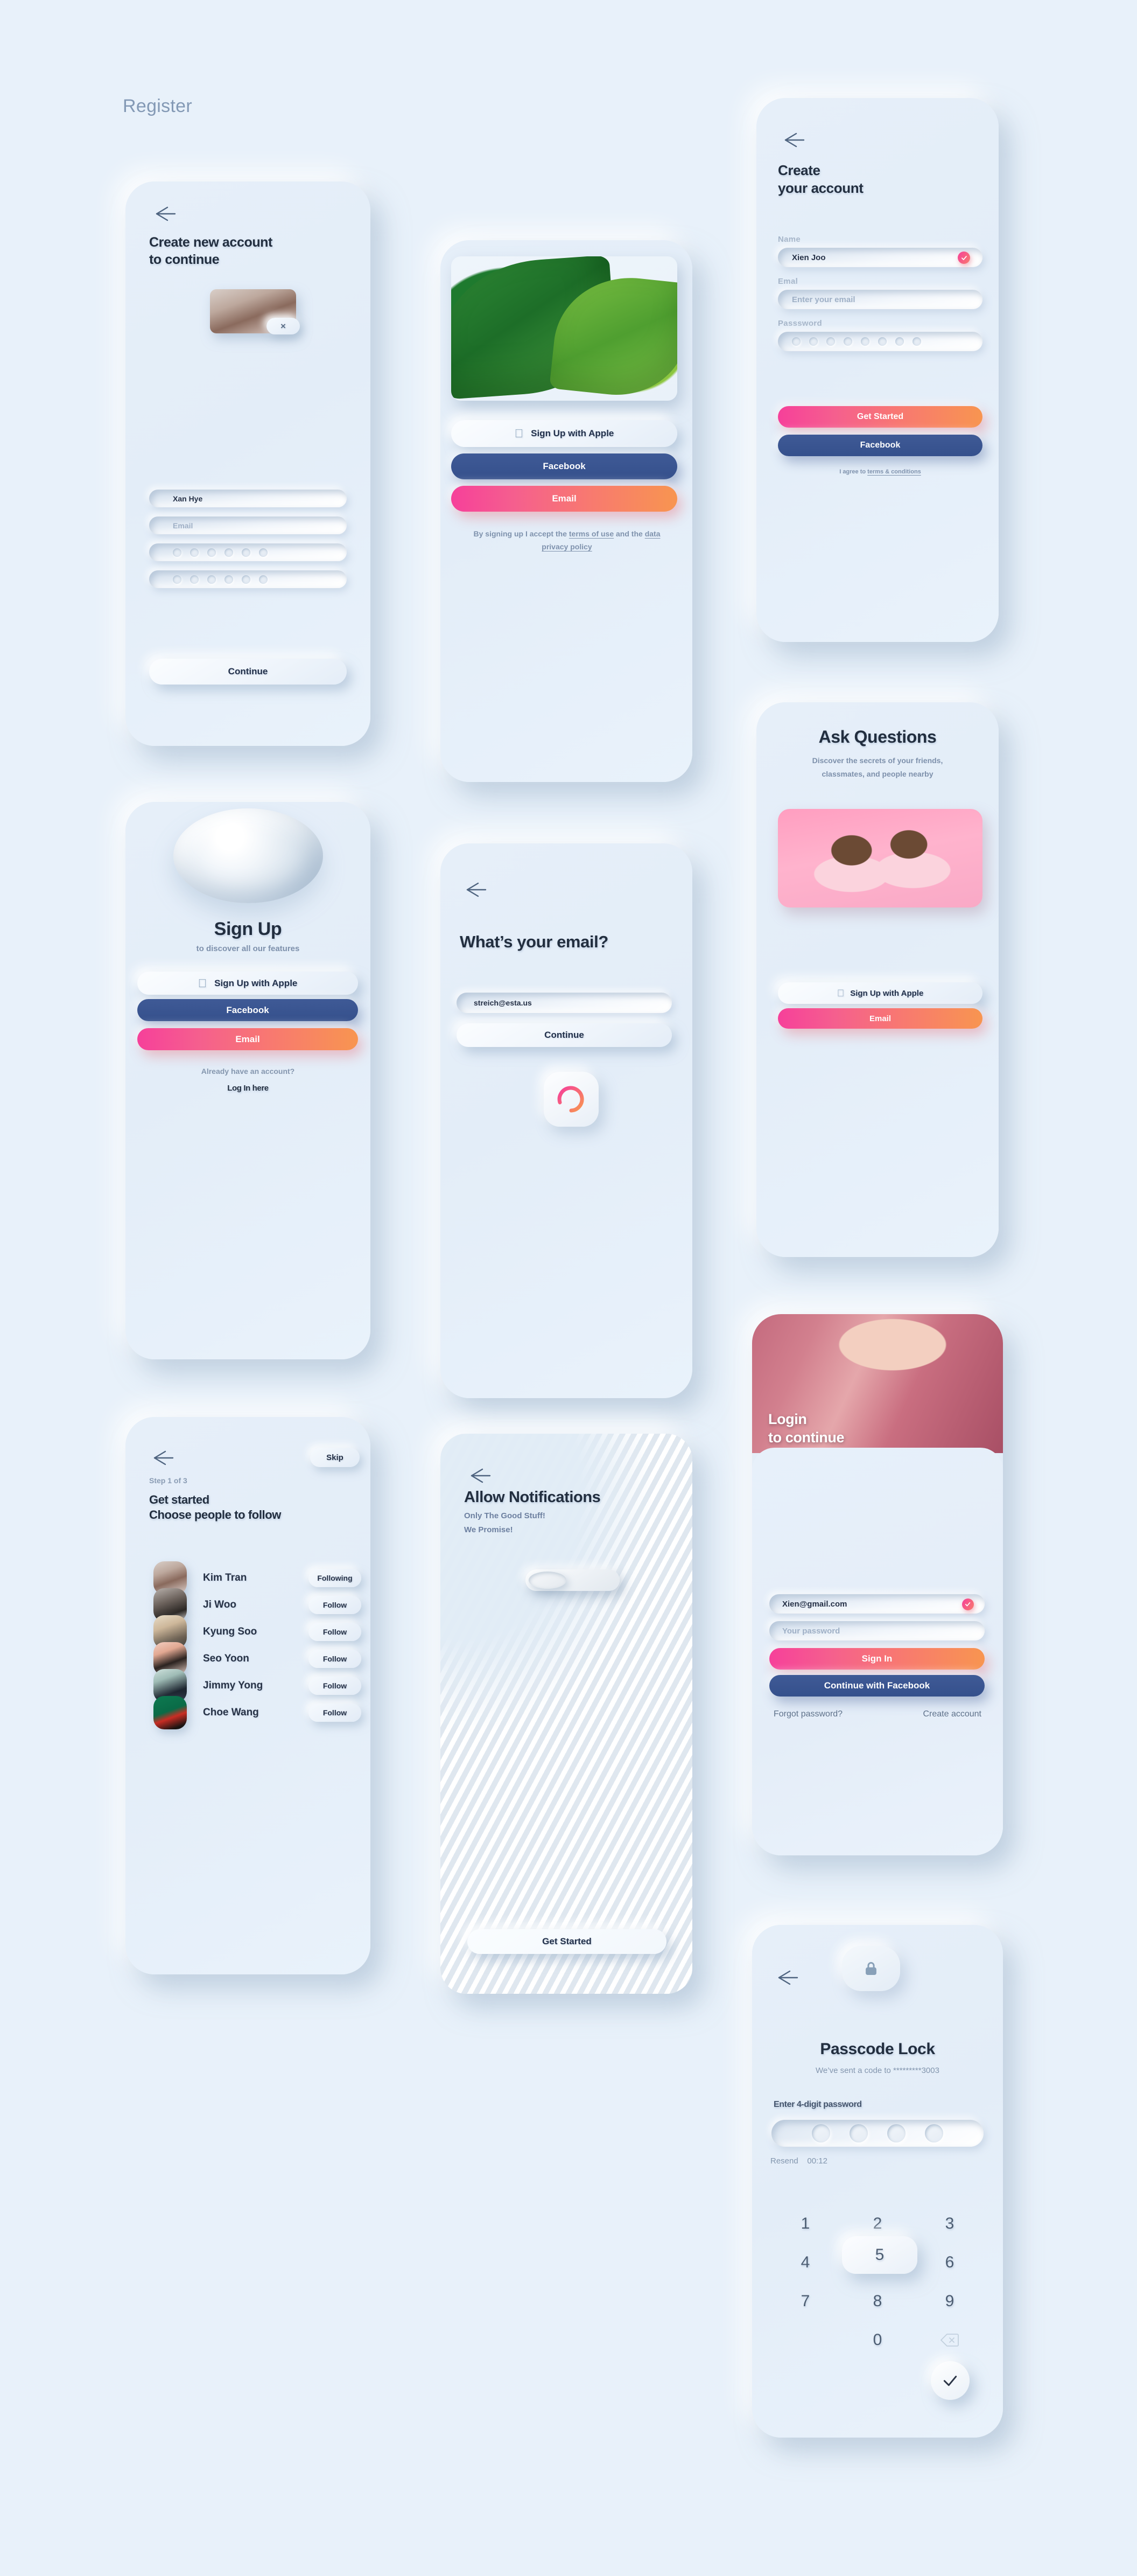  I want to click on forgot-password-link: Forgot password?, so click(808, 1714).